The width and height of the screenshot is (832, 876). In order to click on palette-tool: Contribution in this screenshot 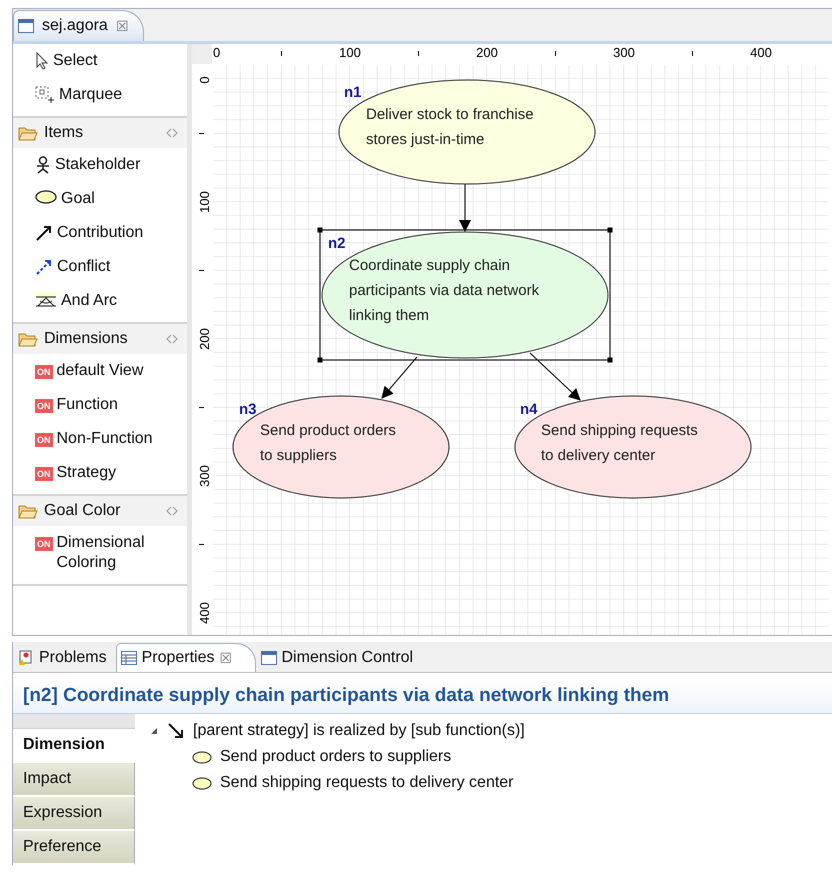, I will do `click(100, 233)`.